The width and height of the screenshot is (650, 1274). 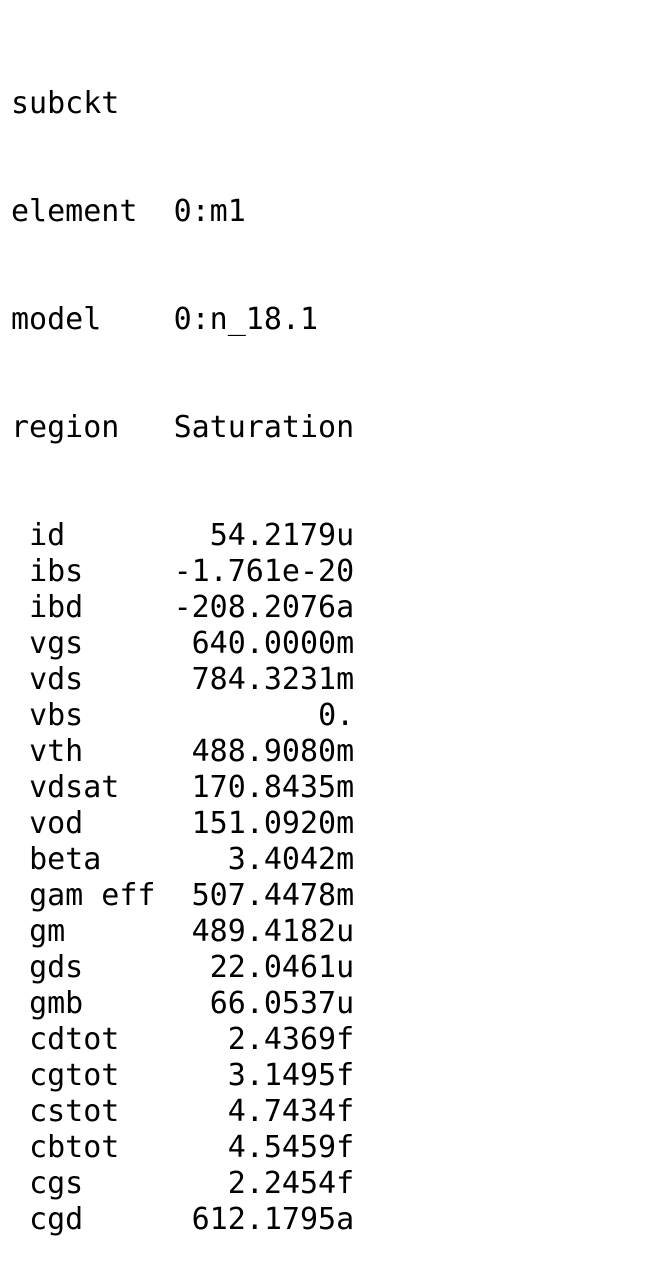 I want to click on param-row: vod 151.0920m, so click(x=182, y=824).